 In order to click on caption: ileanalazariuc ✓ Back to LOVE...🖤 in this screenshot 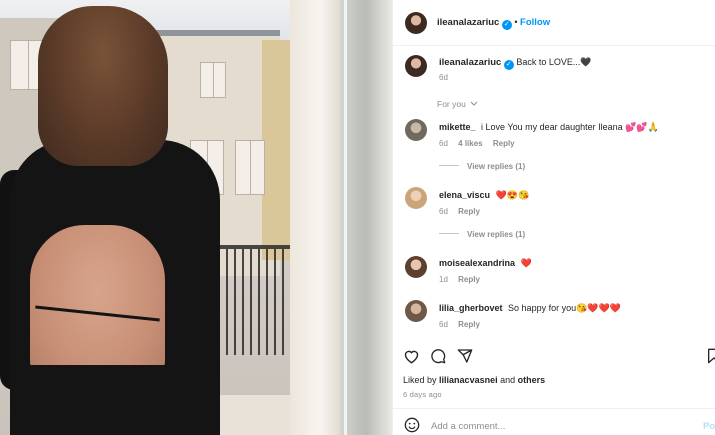, I will do `click(515, 63)`.